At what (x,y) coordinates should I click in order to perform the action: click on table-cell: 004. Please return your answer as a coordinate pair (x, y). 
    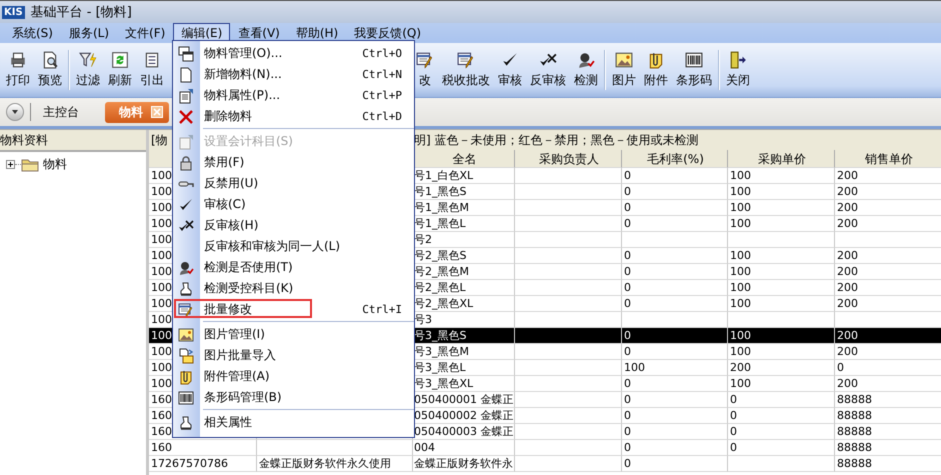
    Looking at the image, I should click on (424, 447).